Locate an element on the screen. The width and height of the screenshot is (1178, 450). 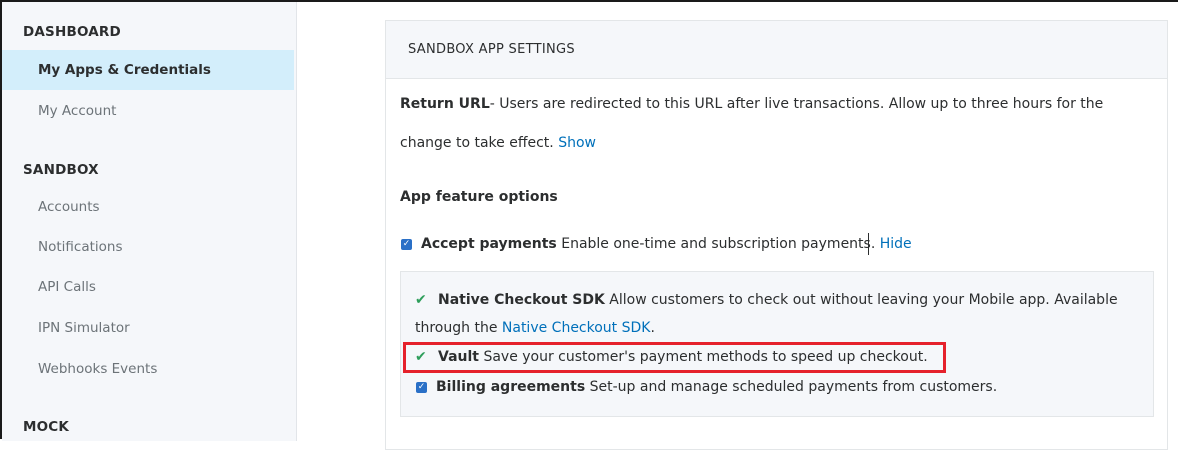
billing-label: Billing agreements is located at coordinates (511, 387).